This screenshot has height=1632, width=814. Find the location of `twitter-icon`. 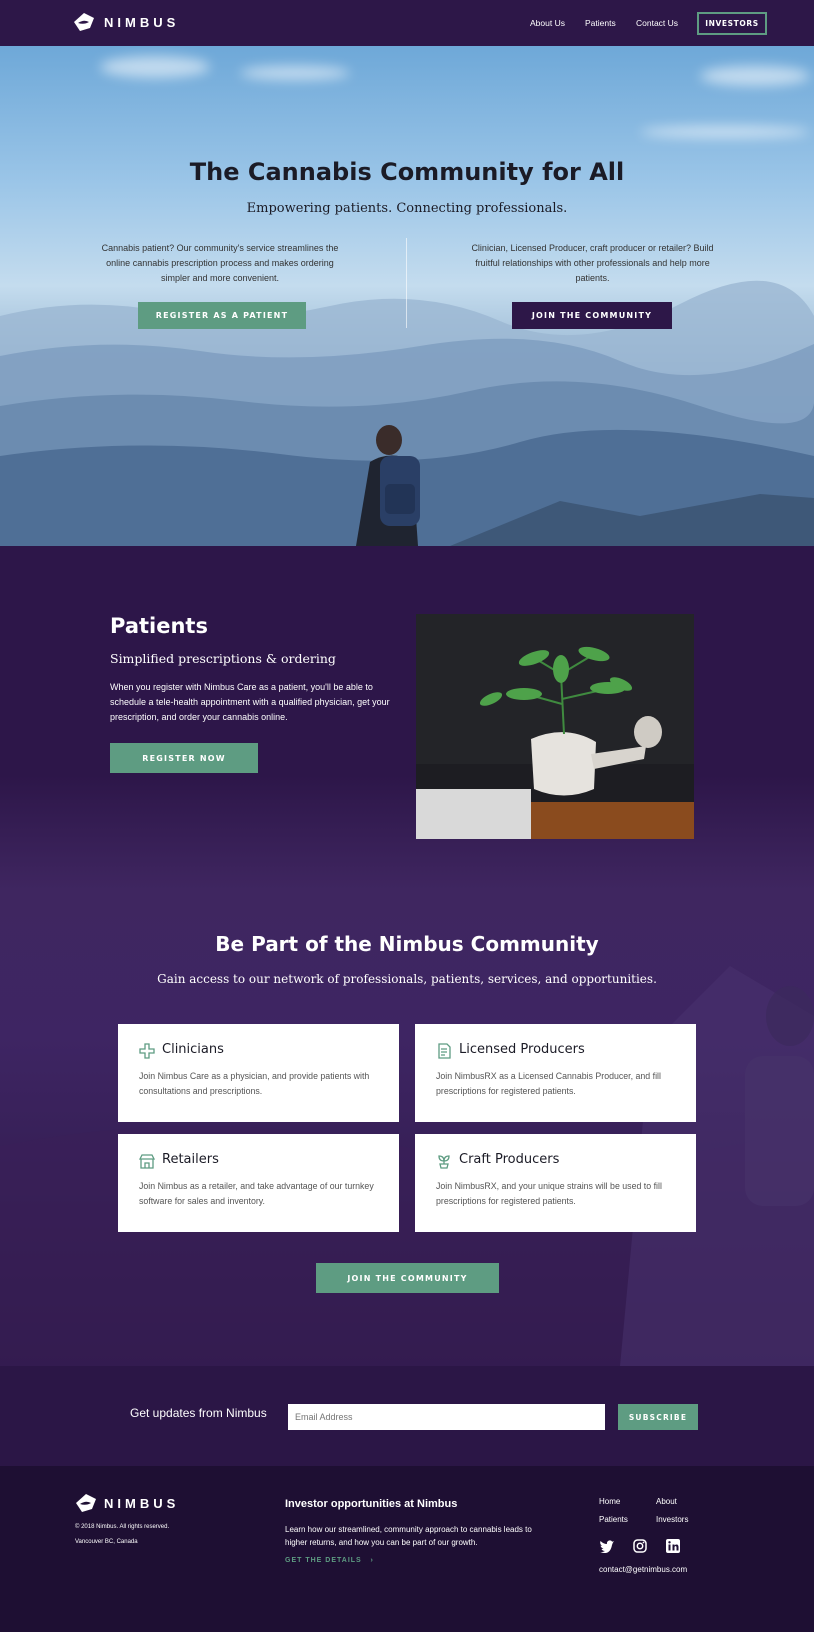

twitter-icon is located at coordinates (607, 1546).